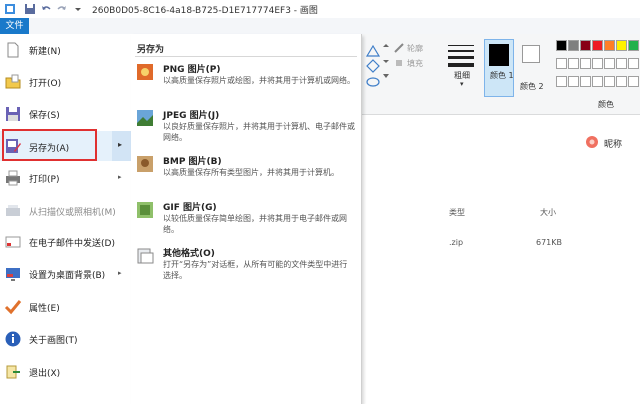 The height and width of the screenshot is (404, 640). I want to click on menu-item-email: 在电子邮件中发送(D), so click(65, 242).